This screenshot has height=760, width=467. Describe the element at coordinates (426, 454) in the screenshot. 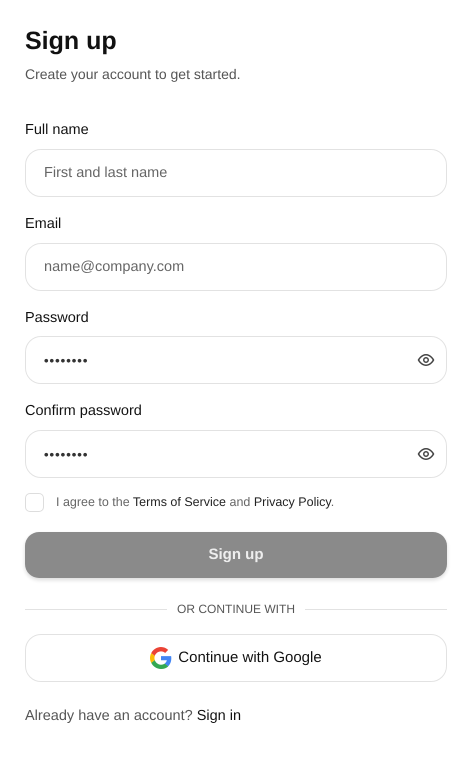

I see `eye-icon` at that location.